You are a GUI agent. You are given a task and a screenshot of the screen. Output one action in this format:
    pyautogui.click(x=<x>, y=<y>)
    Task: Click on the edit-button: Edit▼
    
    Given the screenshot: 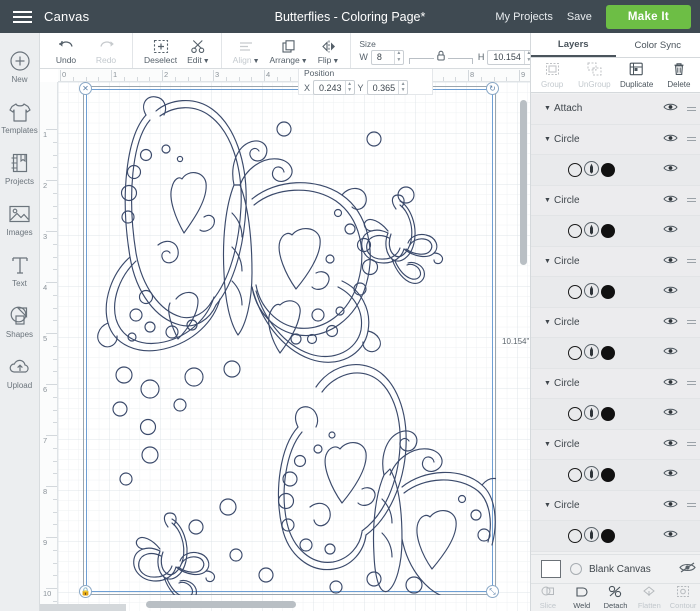 What is the action you would take?
    pyautogui.click(x=198, y=51)
    